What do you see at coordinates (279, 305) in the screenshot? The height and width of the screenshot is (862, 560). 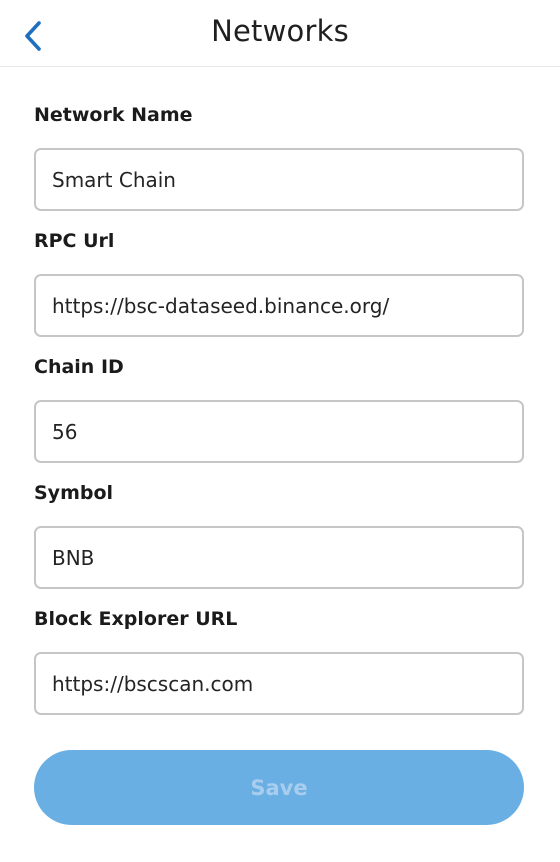 I see `rpc-url-input` at bounding box center [279, 305].